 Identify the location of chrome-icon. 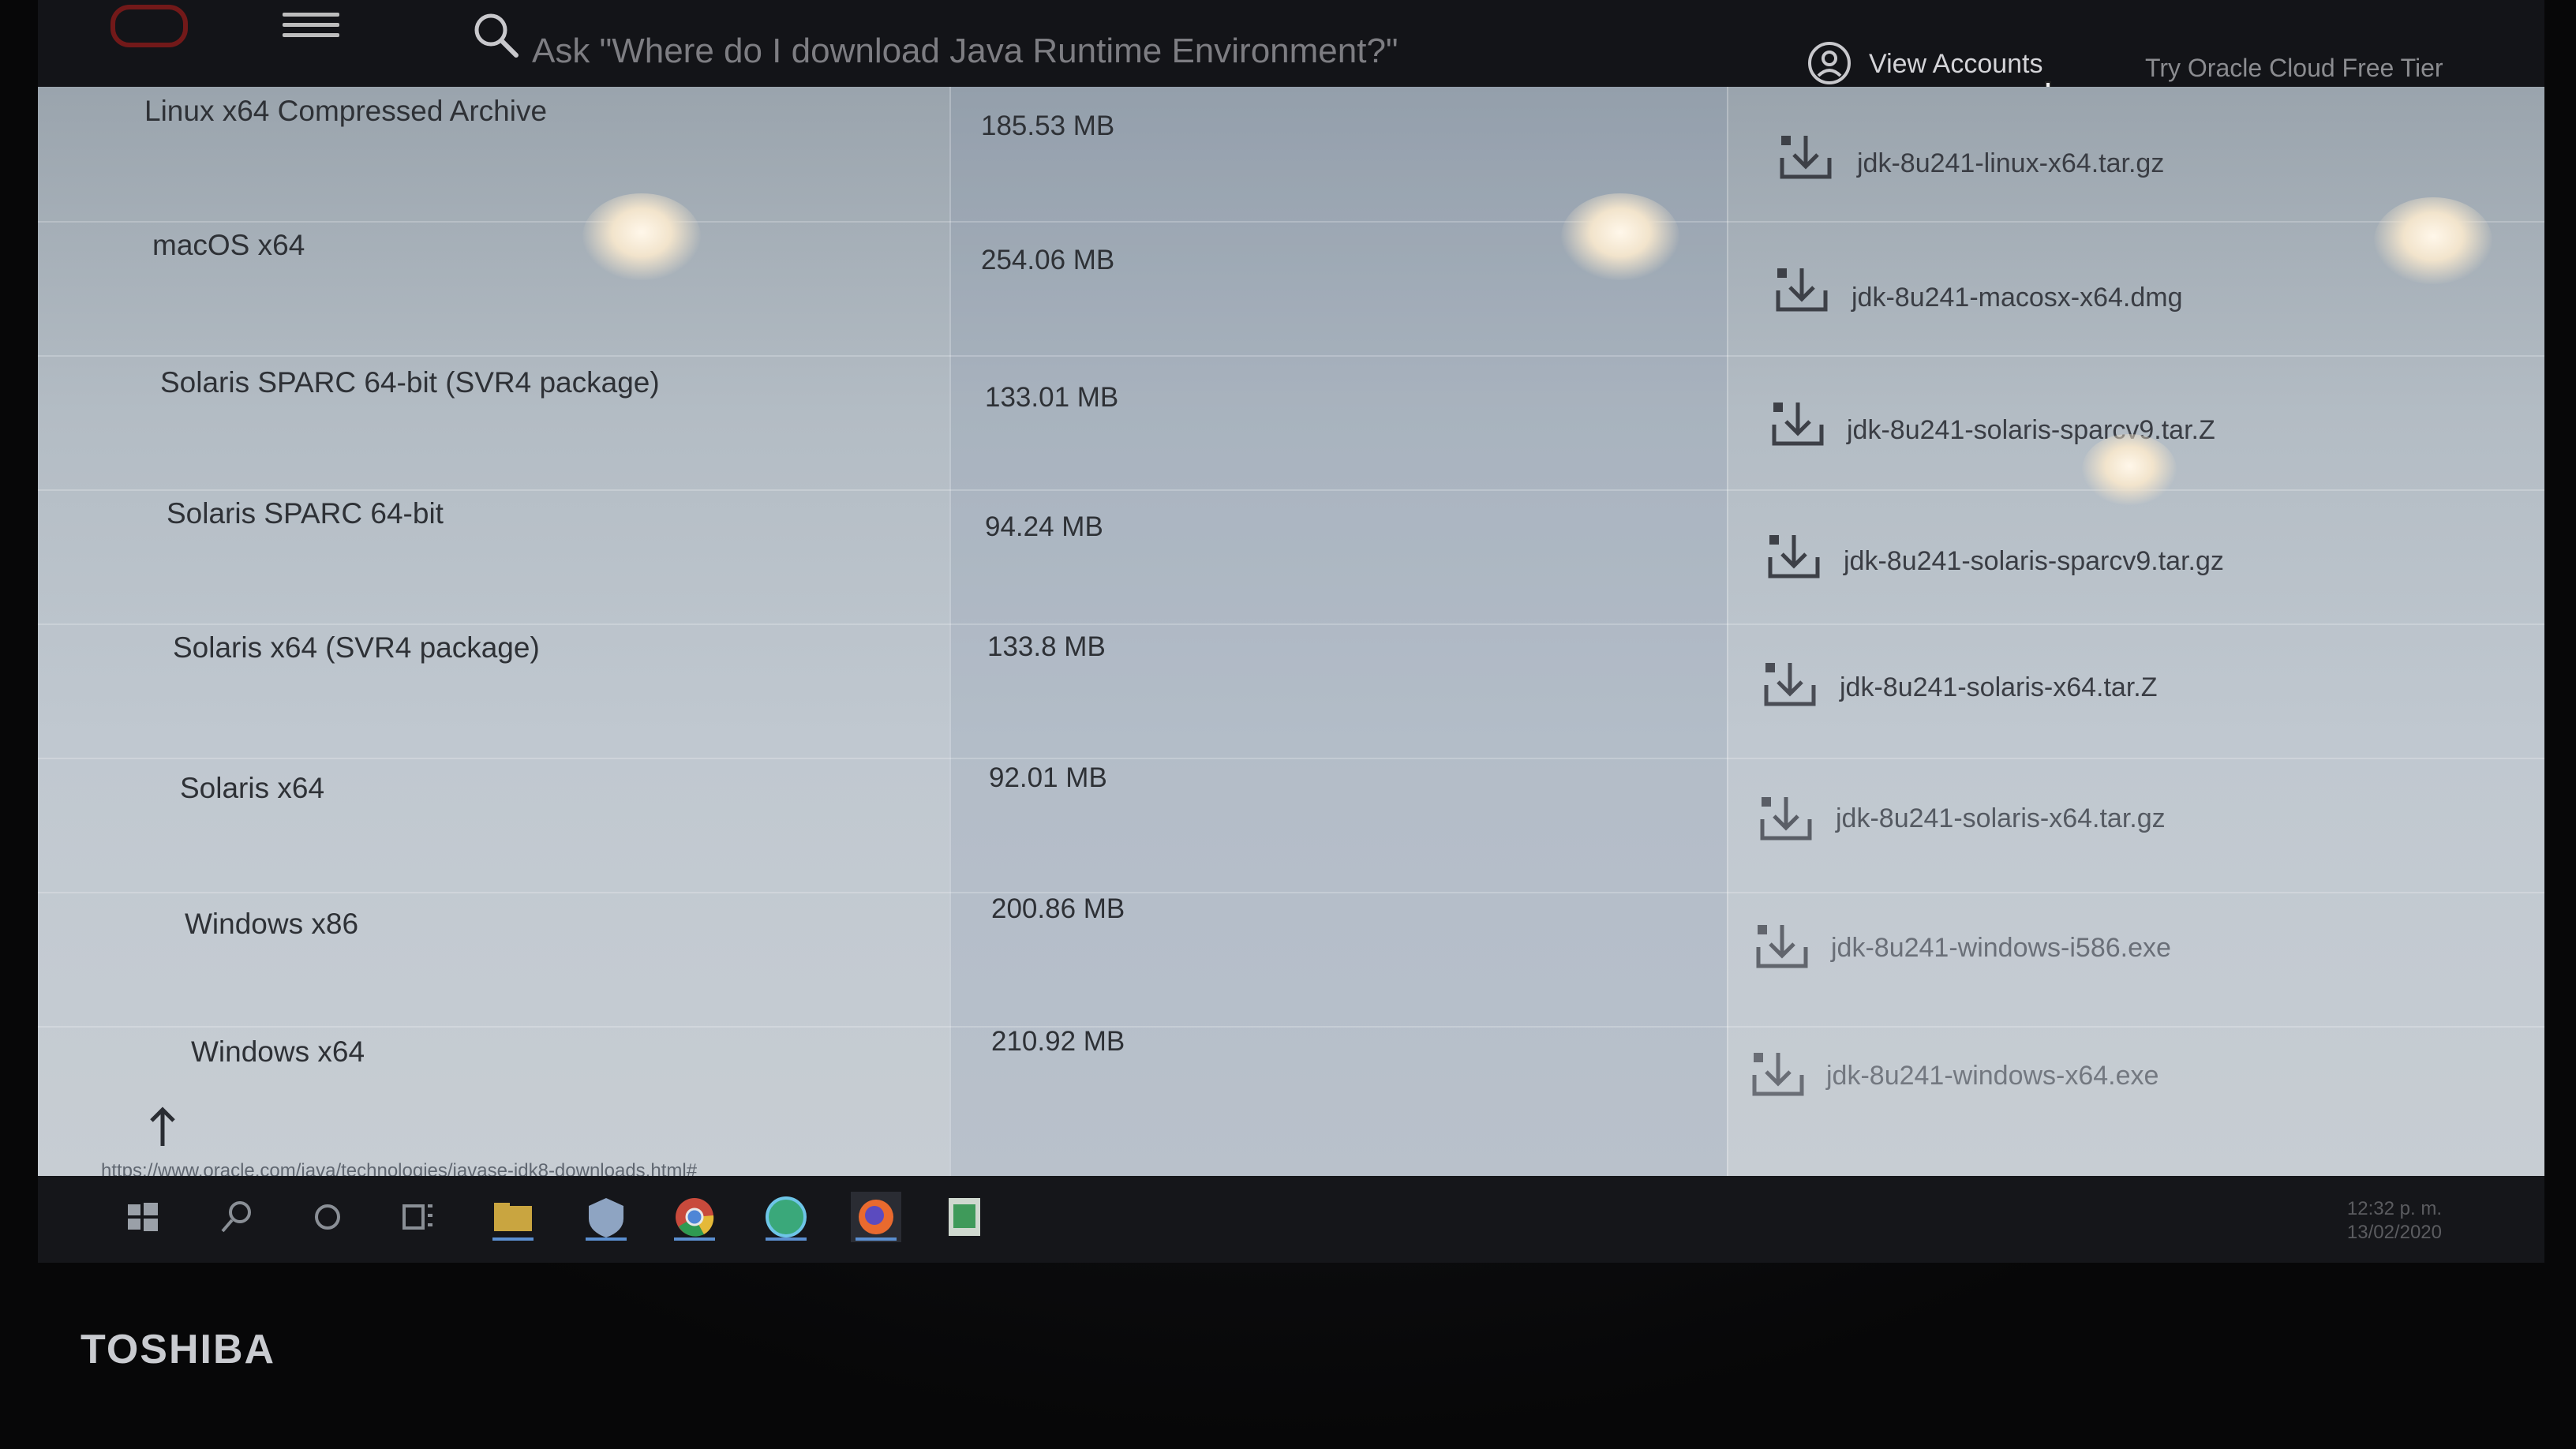
(694, 1217).